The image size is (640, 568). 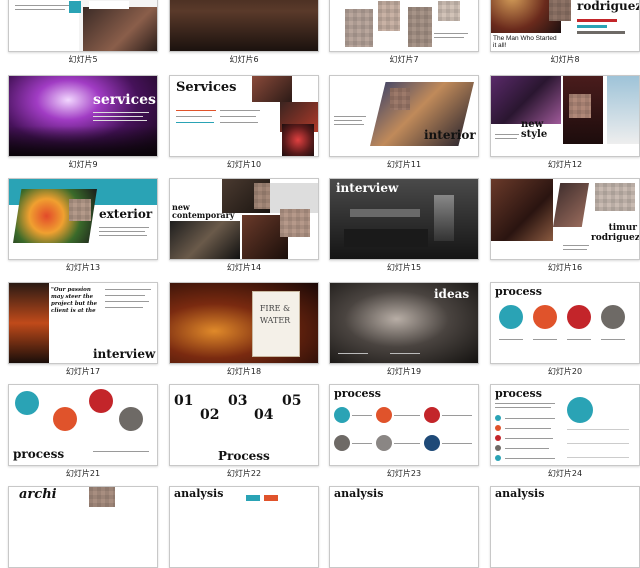 I want to click on slide-caption: 幻灯片17, so click(x=83, y=371).